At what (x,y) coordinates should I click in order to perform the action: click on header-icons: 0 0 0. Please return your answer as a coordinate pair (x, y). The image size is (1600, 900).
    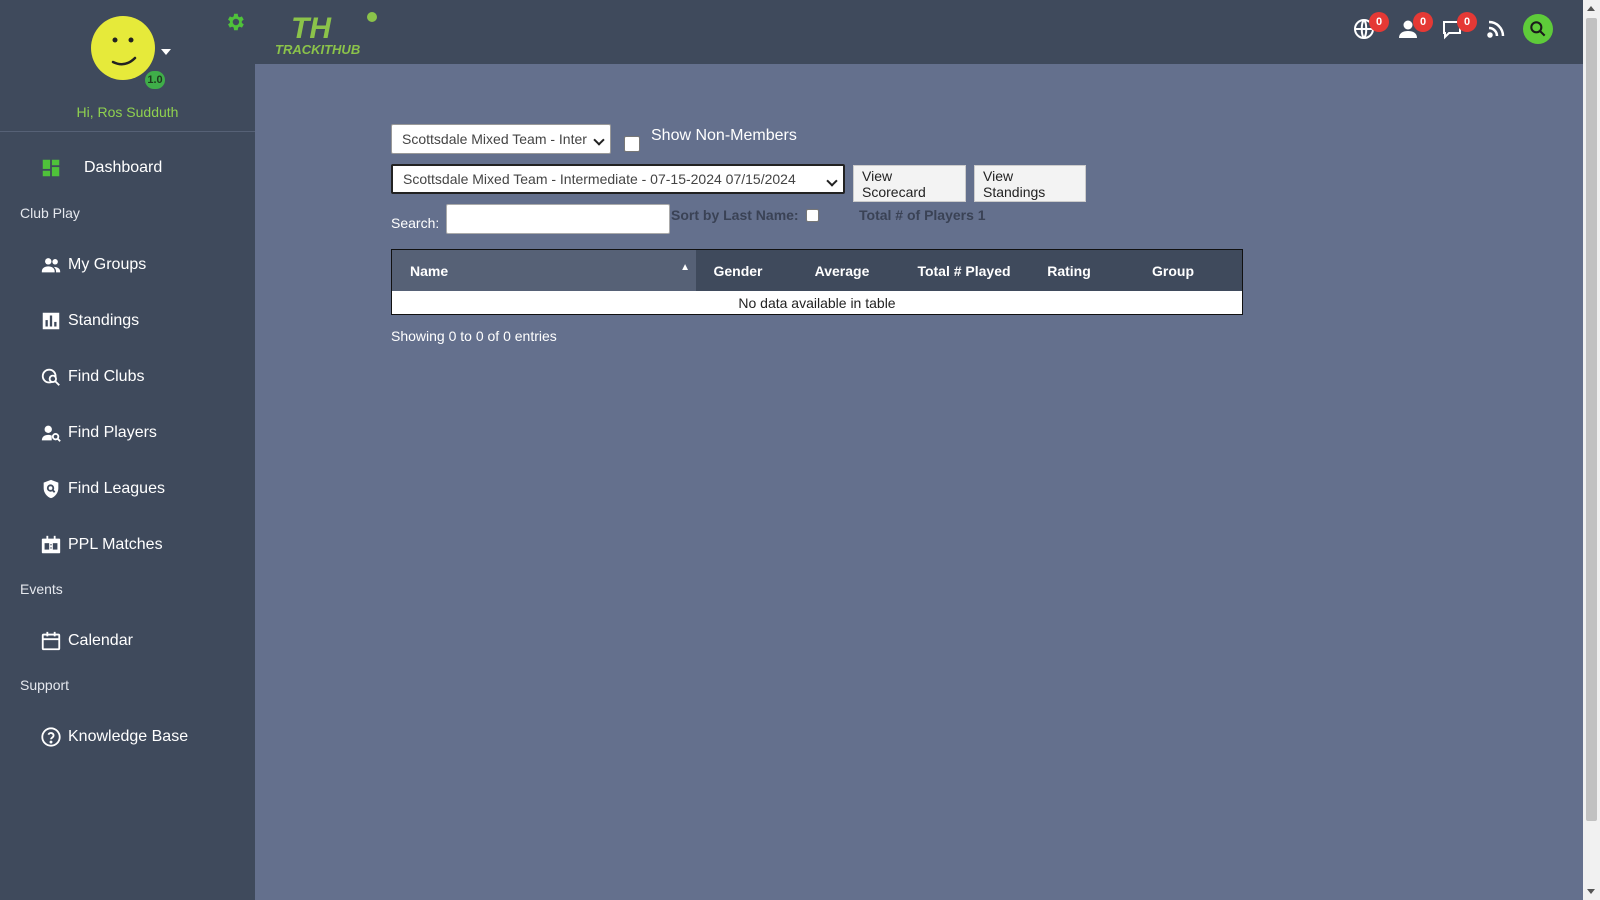
    Looking at the image, I should click on (1445, 28).